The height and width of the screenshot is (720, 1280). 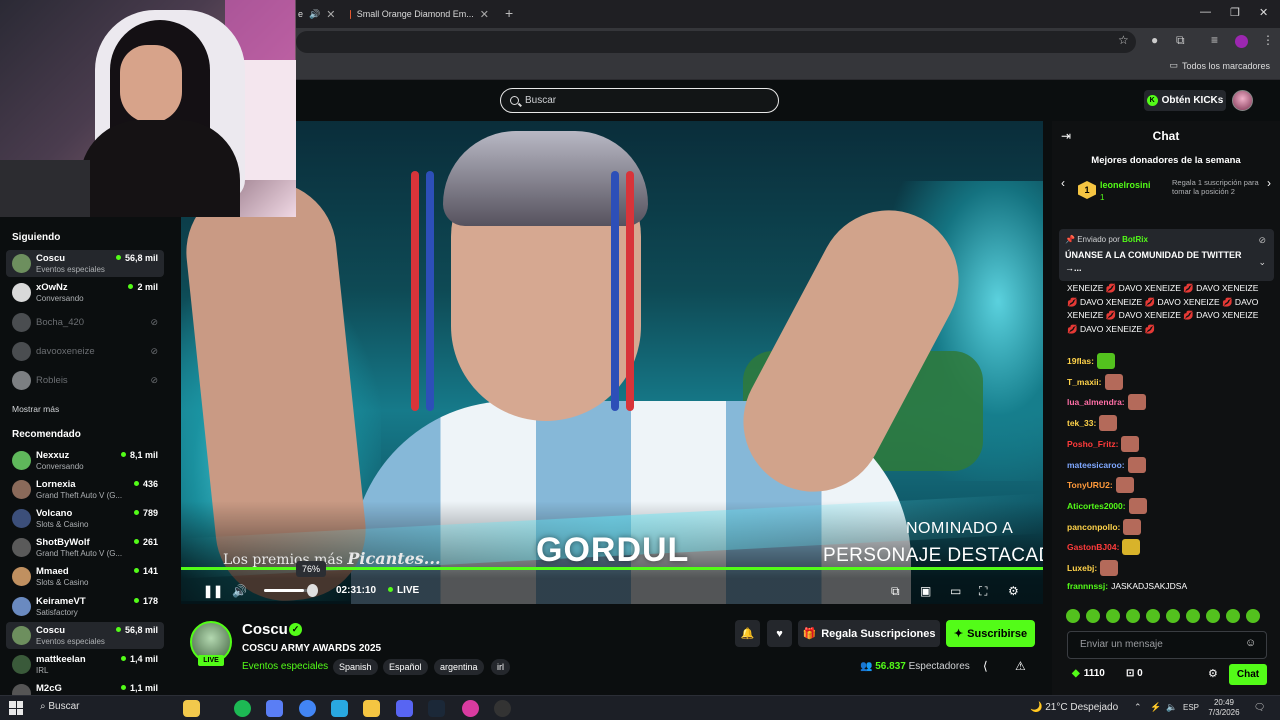 I want to click on chat-settings-icon: ⚙, so click(x=1213, y=673).